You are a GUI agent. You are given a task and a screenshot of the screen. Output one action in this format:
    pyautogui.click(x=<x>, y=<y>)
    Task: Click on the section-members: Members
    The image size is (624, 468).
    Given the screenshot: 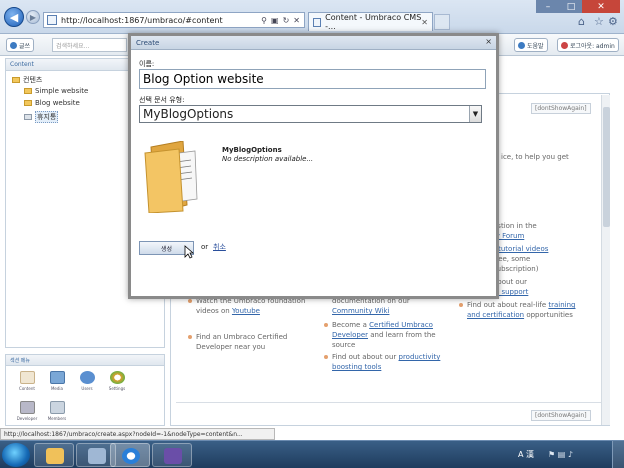 What is the action you would take?
    pyautogui.click(x=57, y=411)
    